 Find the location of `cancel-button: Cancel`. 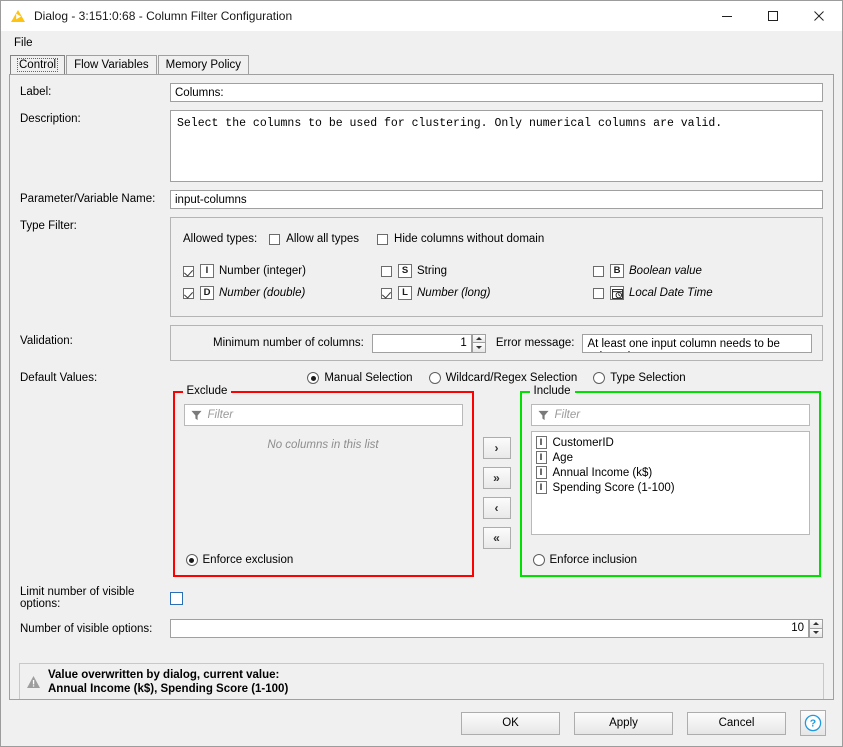

cancel-button: Cancel is located at coordinates (736, 723).